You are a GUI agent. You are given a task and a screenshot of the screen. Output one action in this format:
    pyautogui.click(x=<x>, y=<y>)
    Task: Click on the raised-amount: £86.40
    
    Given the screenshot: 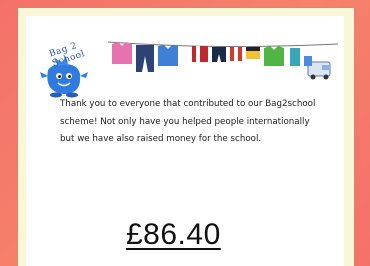 What is the action you would take?
    pyautogui.click(x=173, y=234)
    